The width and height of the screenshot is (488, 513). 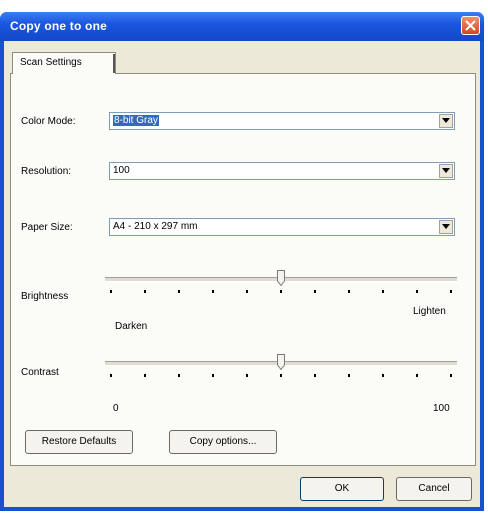 What do you see at coordinates (47, 227) in the screenshot?
I see `paper-size-label: Paper Size:` at bounding box center [47, 227].